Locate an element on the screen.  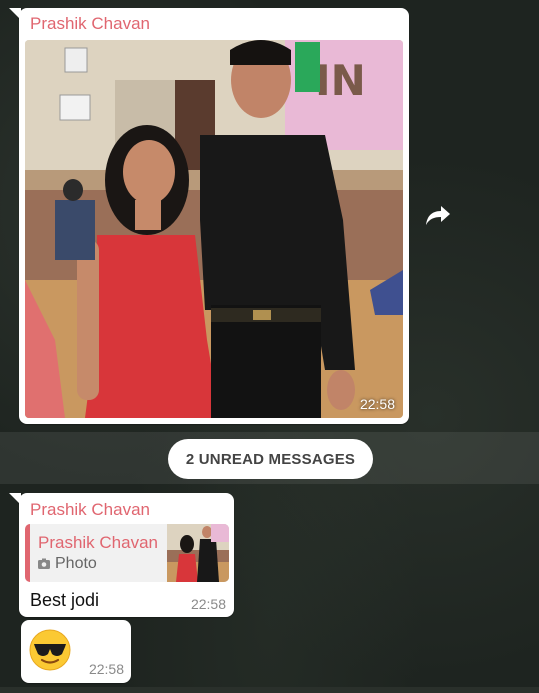
quoted-type: Photo is located at coordinates (67, 564).